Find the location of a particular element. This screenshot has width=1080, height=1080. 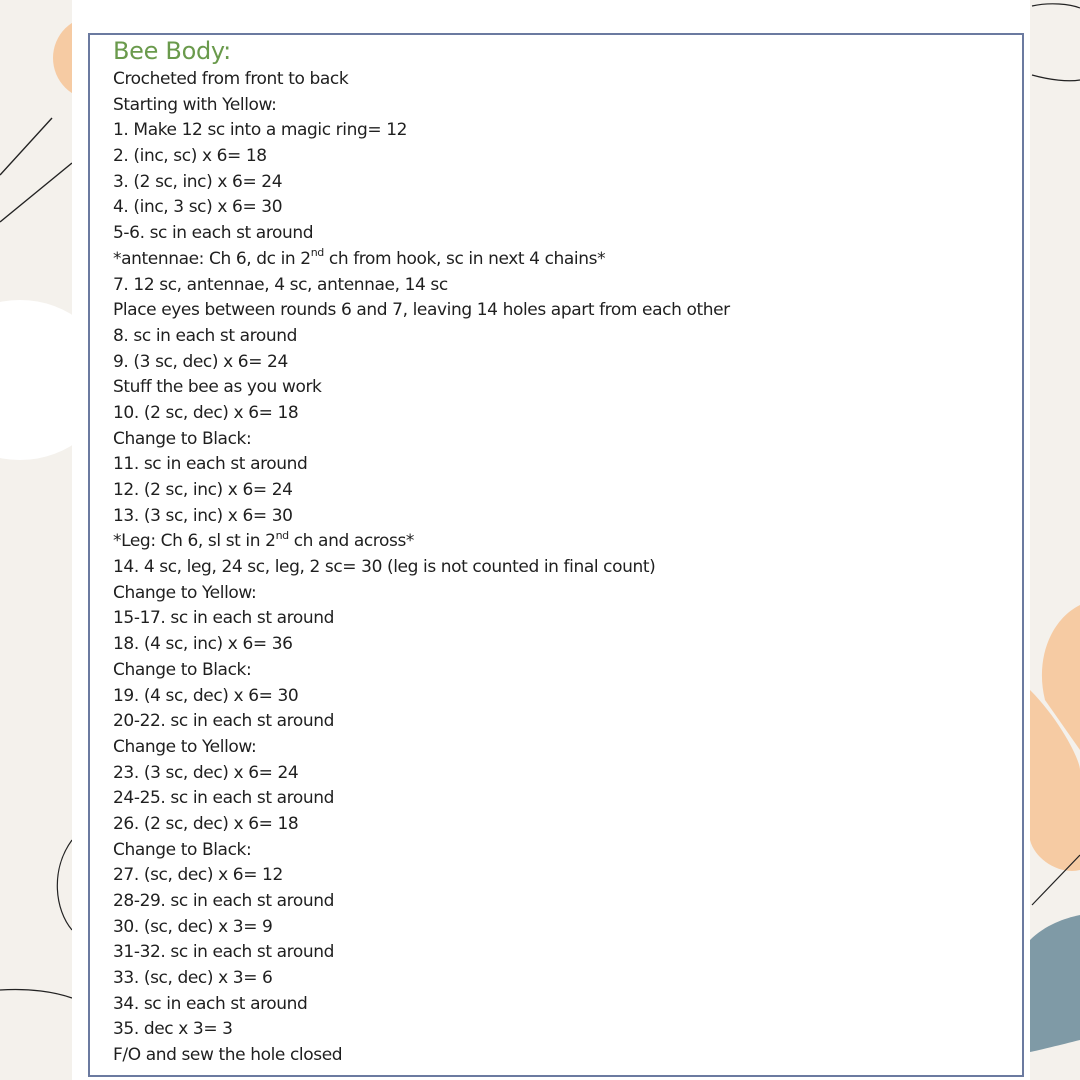

pattern-line: 11. sc in each st around is located at coordinates (563, 465).